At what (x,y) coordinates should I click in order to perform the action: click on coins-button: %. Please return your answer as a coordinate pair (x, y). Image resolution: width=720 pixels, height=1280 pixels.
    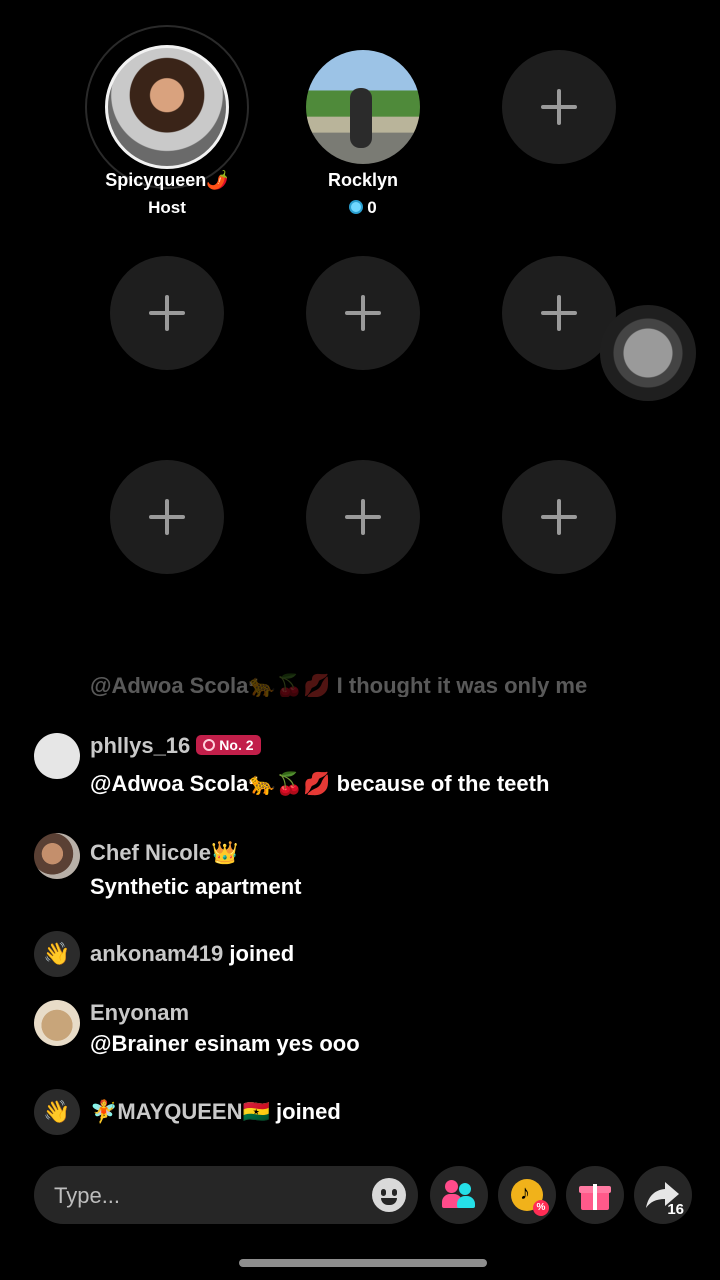
    Looking at the image, I should click on (527, 1195).